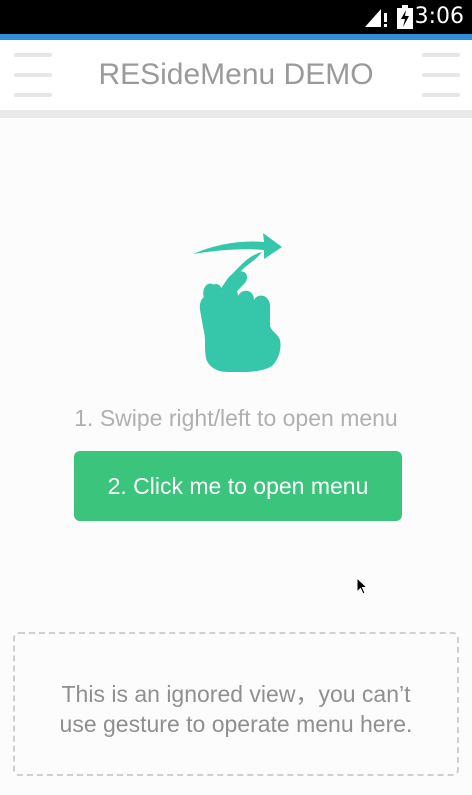  What do you see at coordinates (236, 17) in the screenshot?
I see `status-bar: 3:06` at bounding box center [236, 17].